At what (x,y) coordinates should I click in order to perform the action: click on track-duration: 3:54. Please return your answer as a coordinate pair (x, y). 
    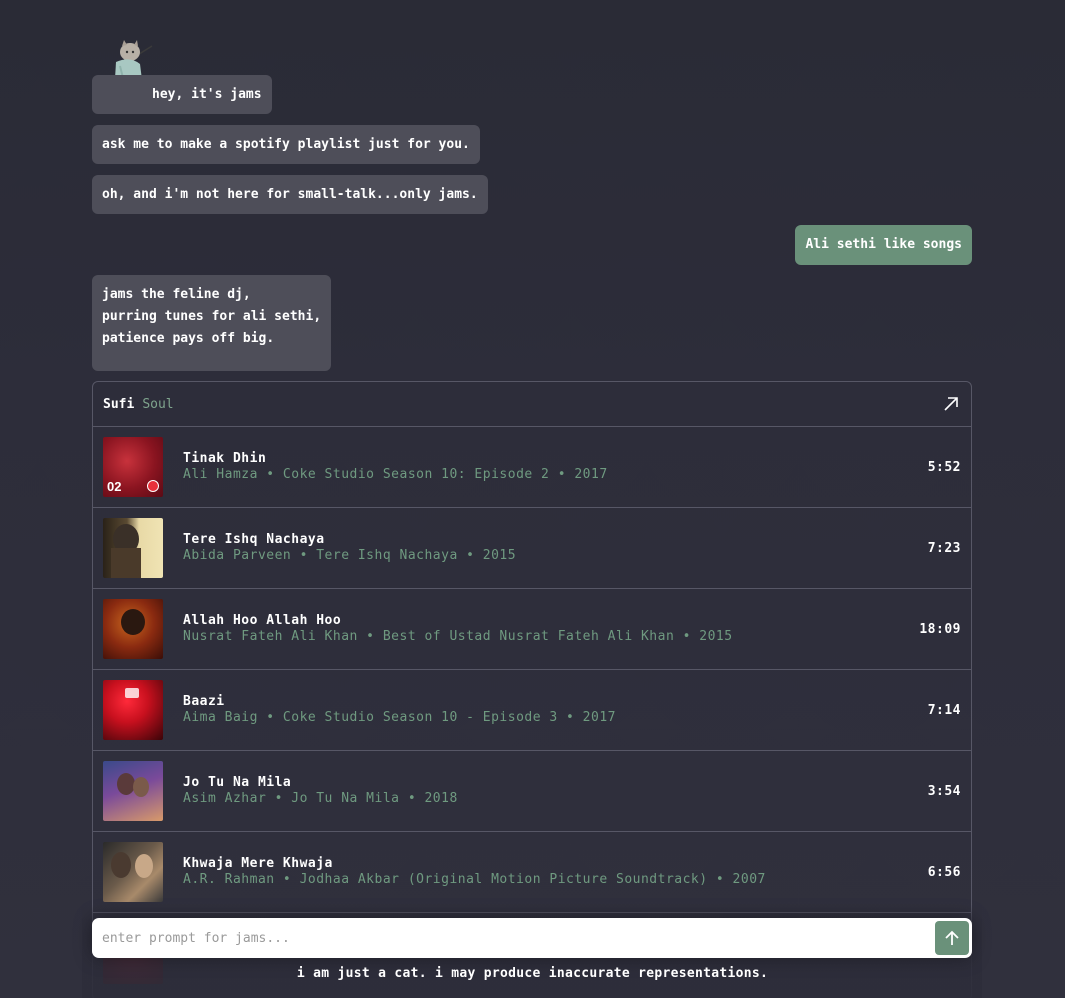
    Looking at the image, I should click on (944, 791).